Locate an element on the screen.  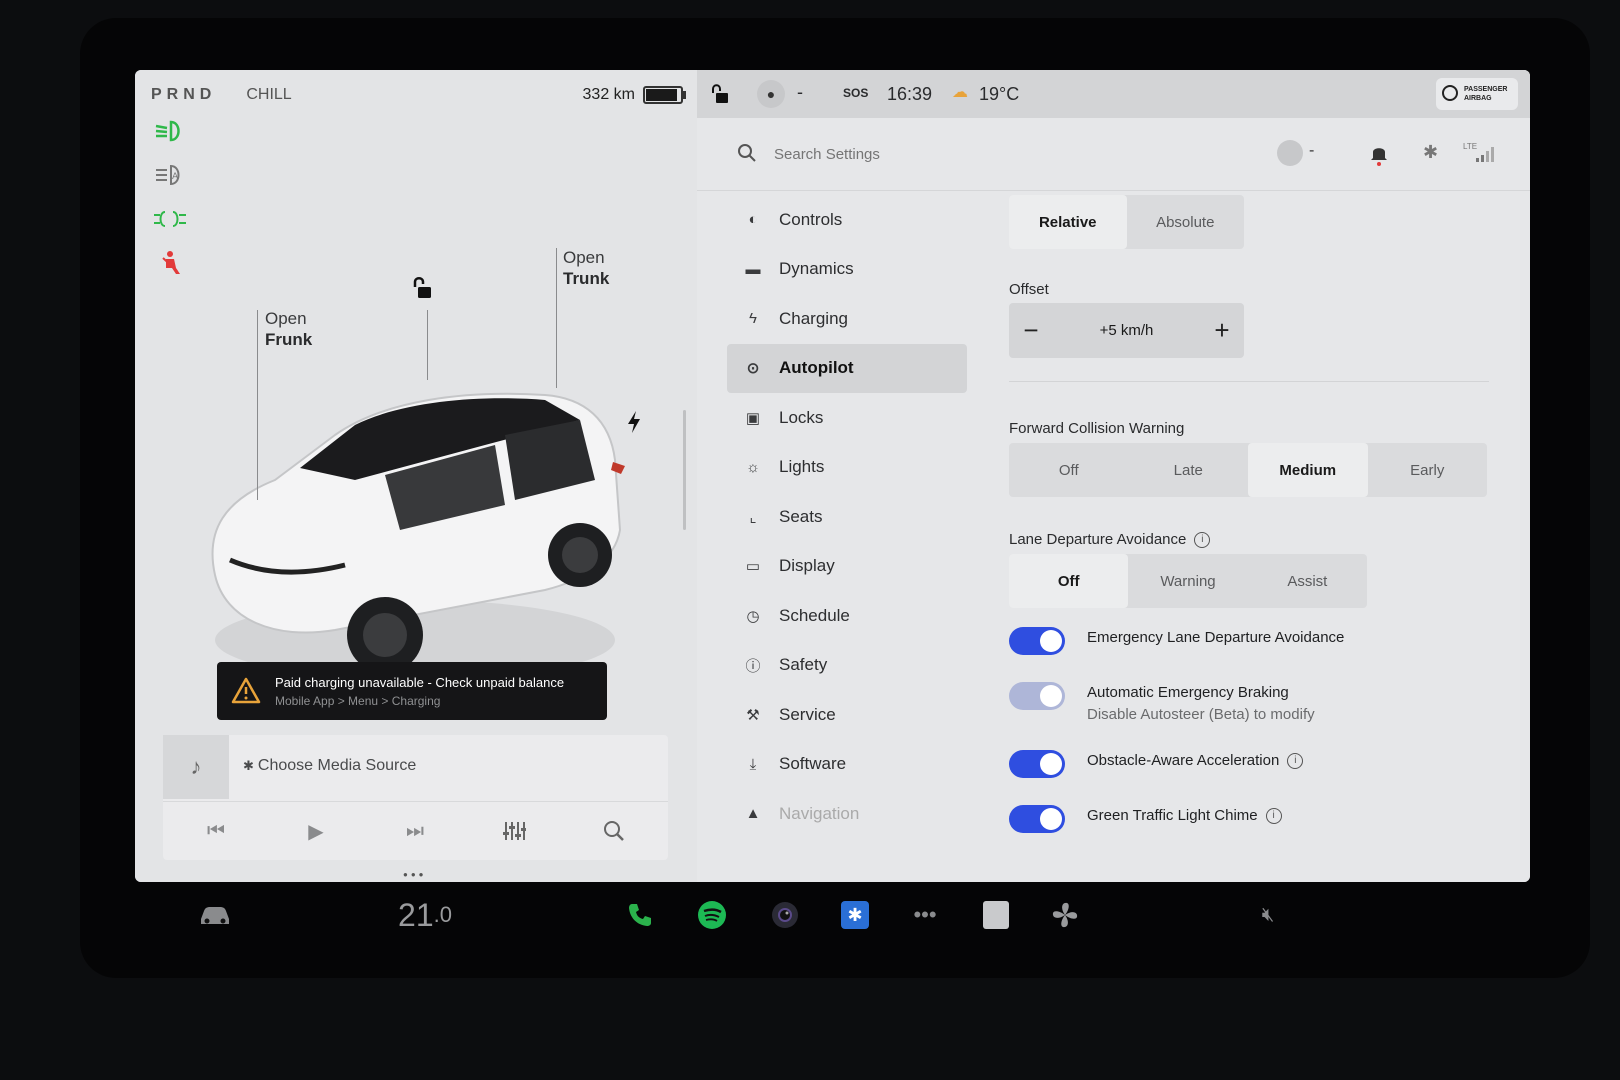
nav-item-schedule: ◷ Schedule is located at coordinates (847, 616).